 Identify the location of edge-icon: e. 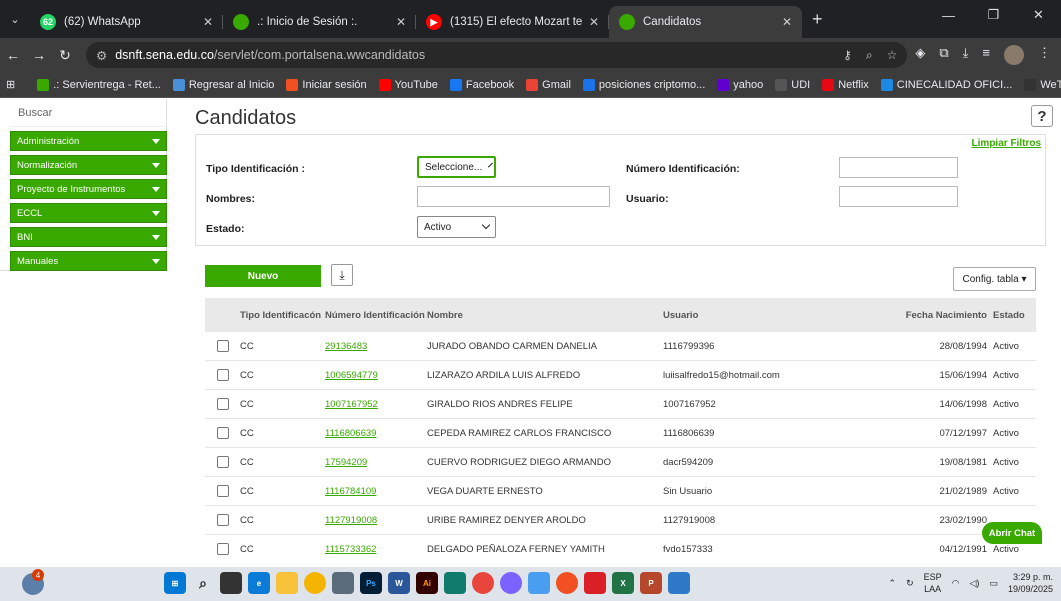
(259, 583).